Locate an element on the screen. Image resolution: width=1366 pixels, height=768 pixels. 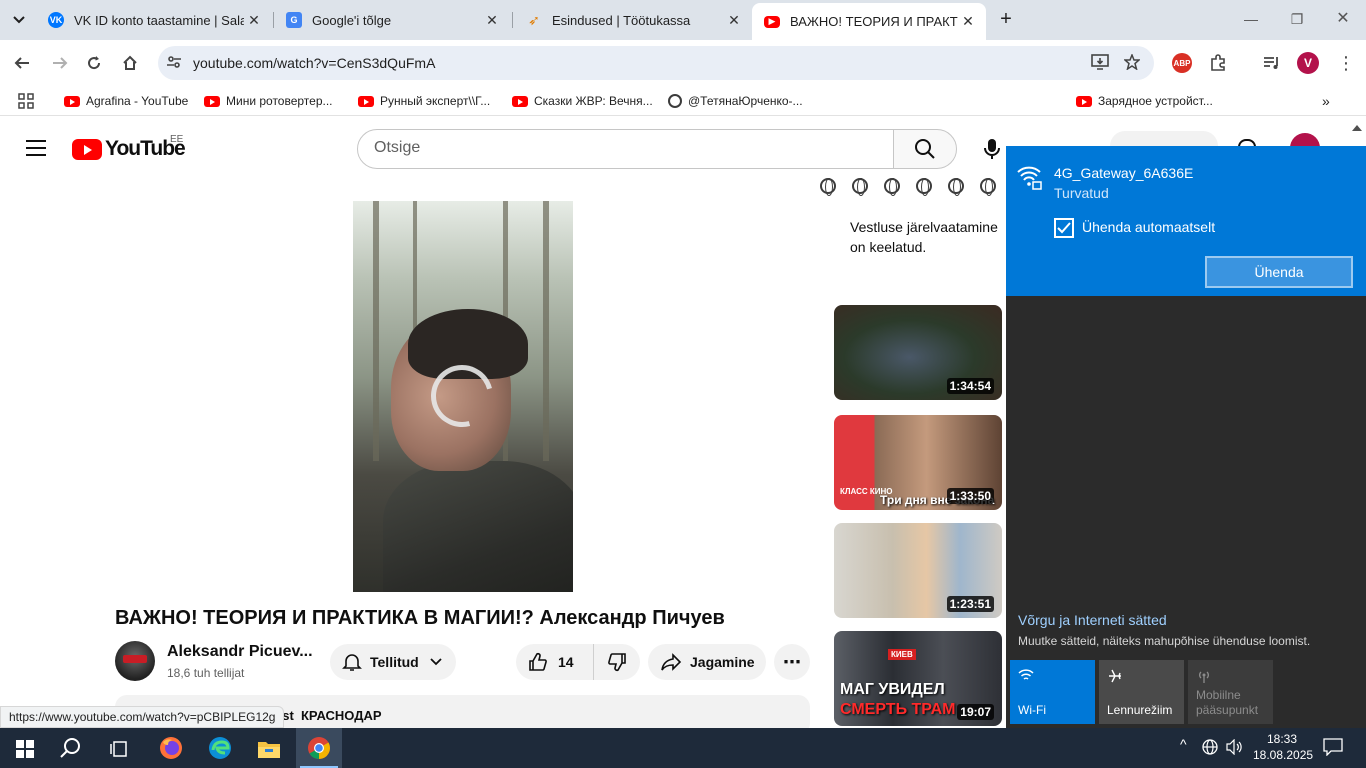
youtube-logo: YouTube EE is located at coordinates (129, 147).